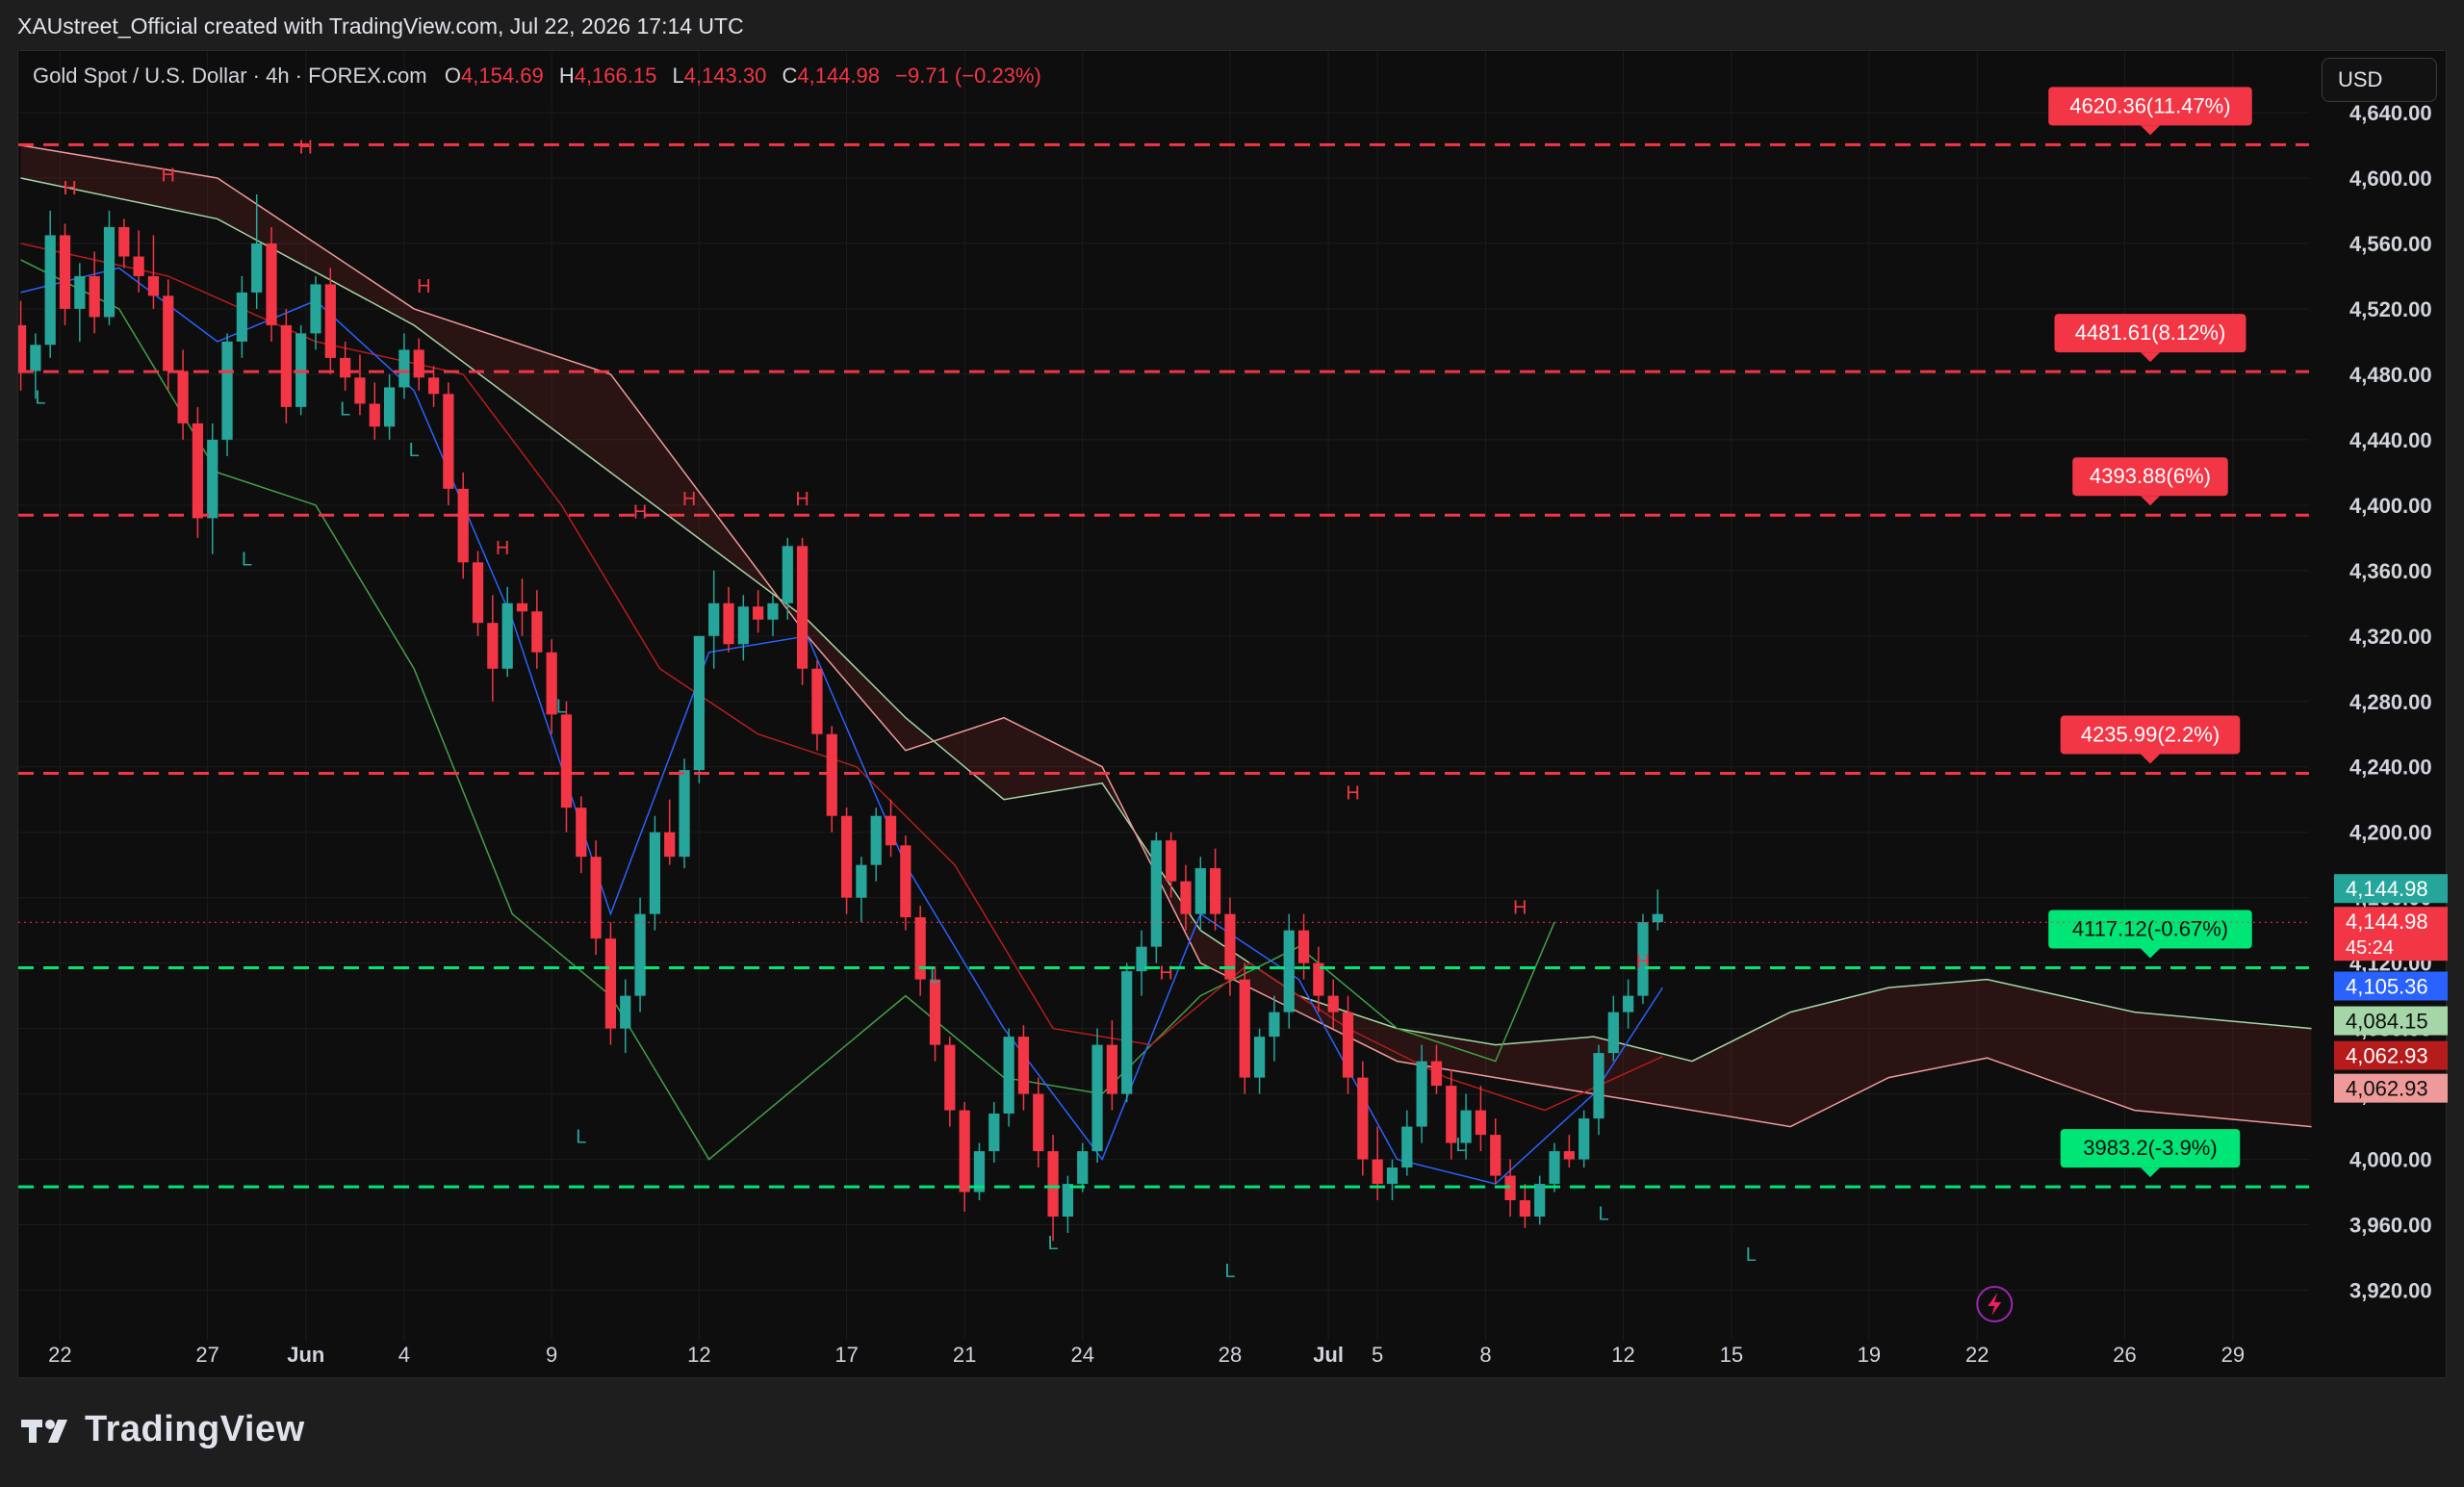 The height and width of the screenshot is (1487, 2464). What do you see at coordinates (230, 76) in the screenshot?
I see `symbol-label: Gold Spot / U.S. Dollar · 4h · FOREX.com` at bounding box center [230, 76].